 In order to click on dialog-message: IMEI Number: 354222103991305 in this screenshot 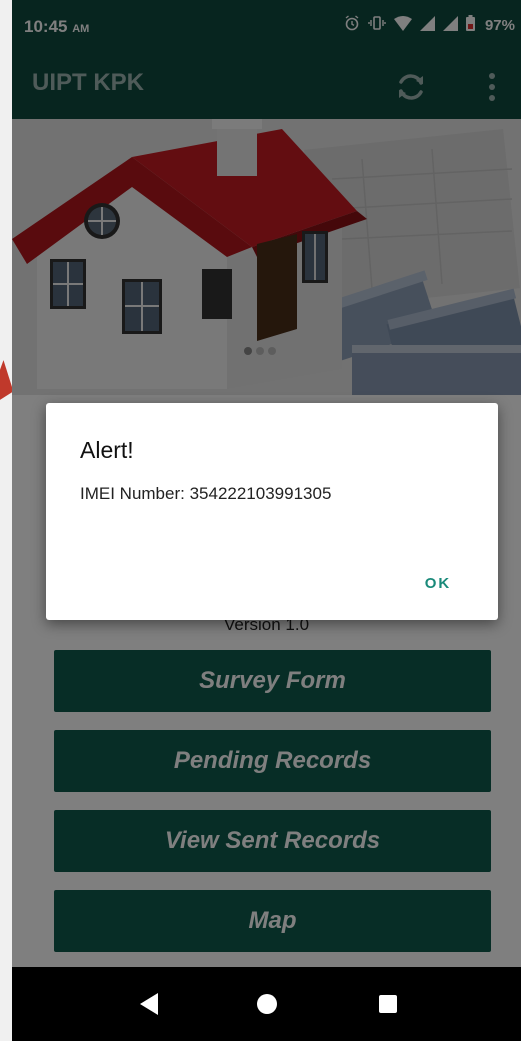, I will do `click(206, 493)`.